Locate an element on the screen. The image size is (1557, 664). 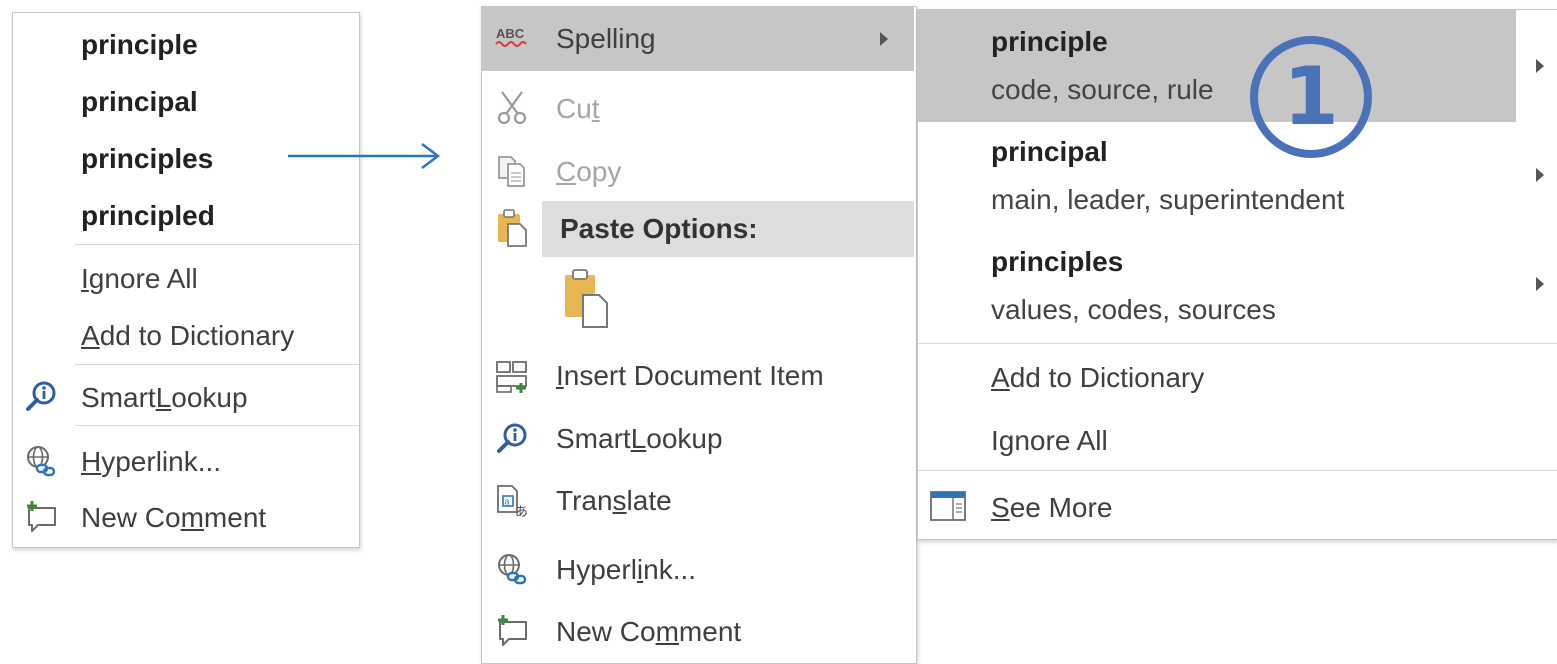
see-more-icon is located at coordinates (948, 506).